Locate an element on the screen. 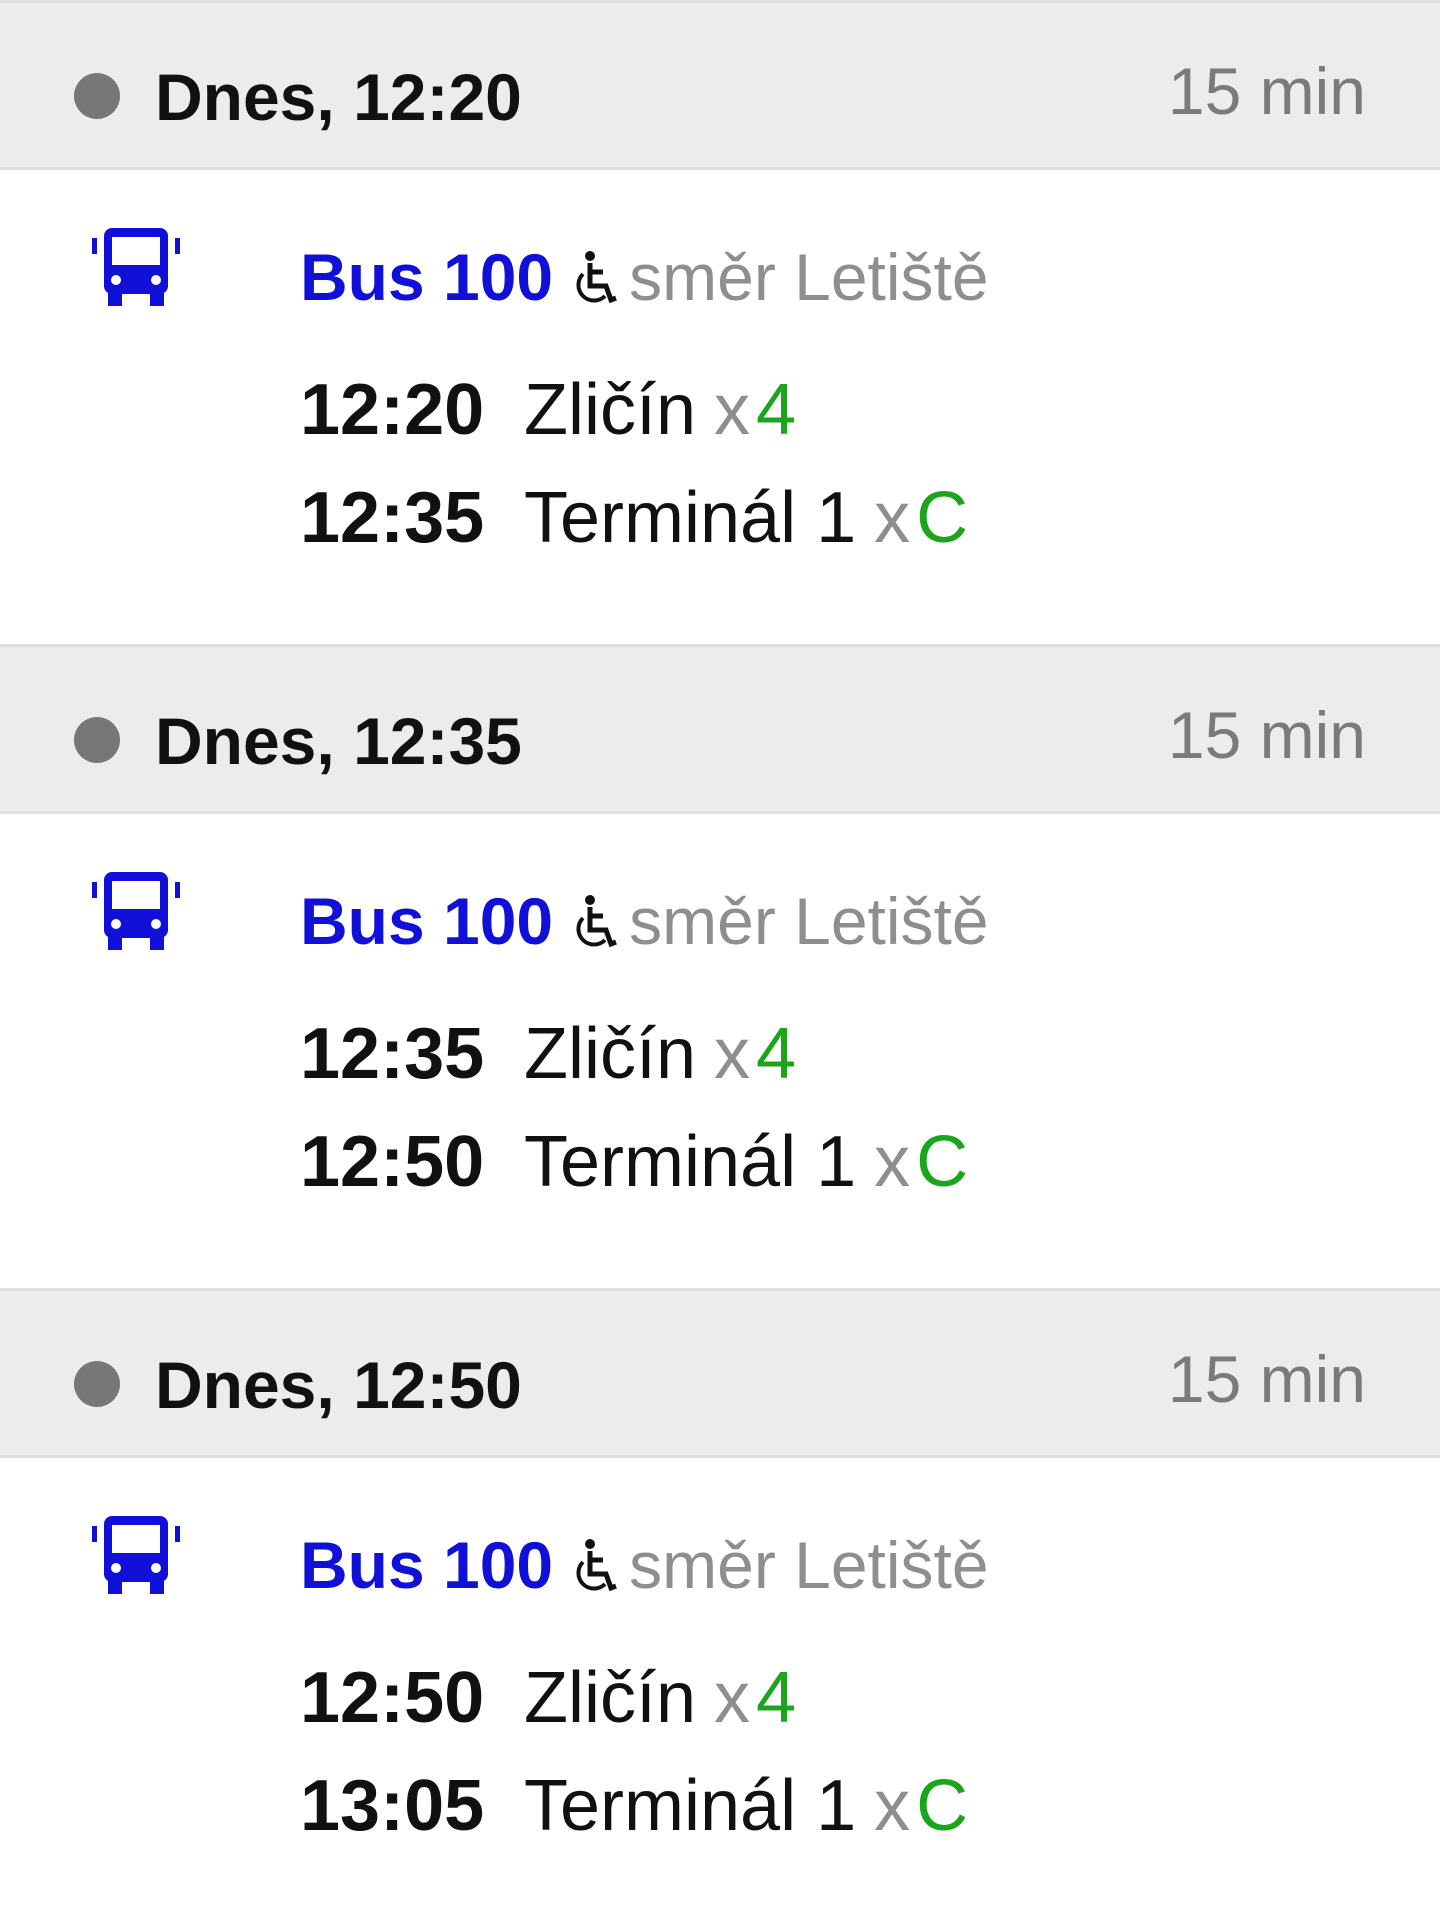  departure-date: Dnes, 12:35 is located at coordinates (338, 741).